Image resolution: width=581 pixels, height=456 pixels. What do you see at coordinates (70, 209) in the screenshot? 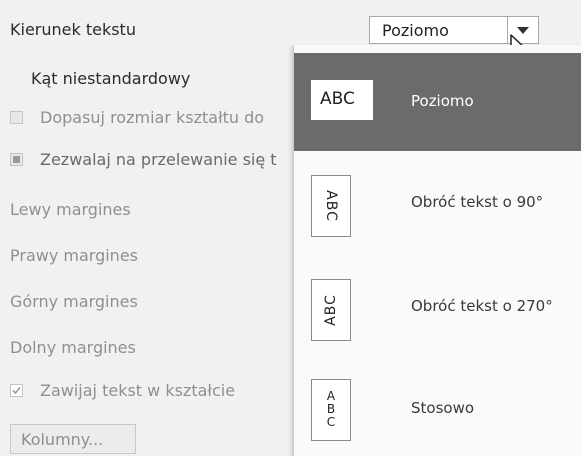
I see `left-margin-label: Lewy margines` at bounding box center [70, 209].